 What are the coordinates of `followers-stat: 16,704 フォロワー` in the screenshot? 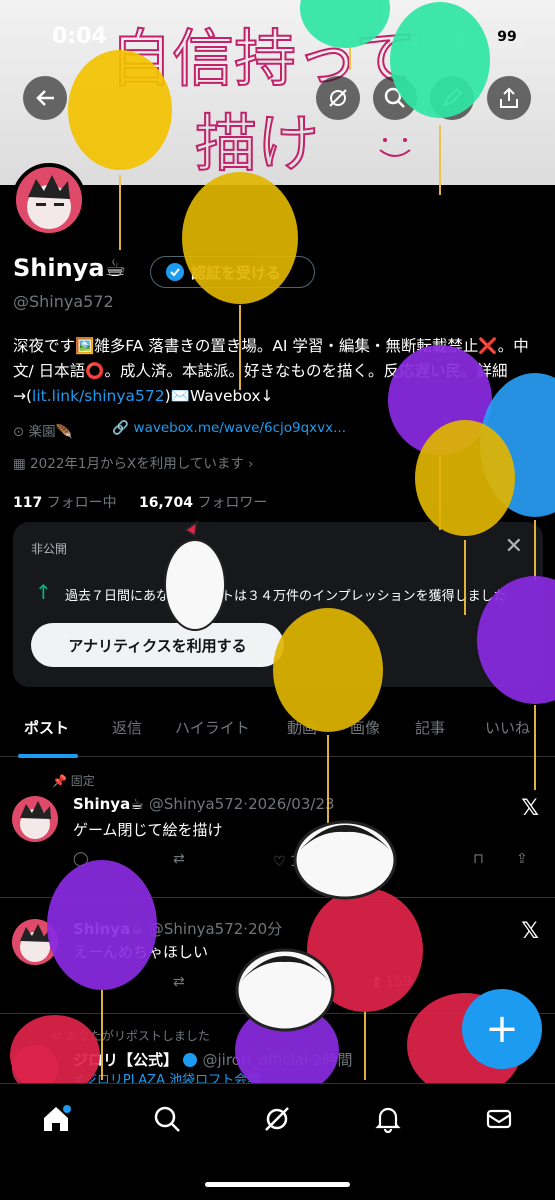 It's located at (203, 503).